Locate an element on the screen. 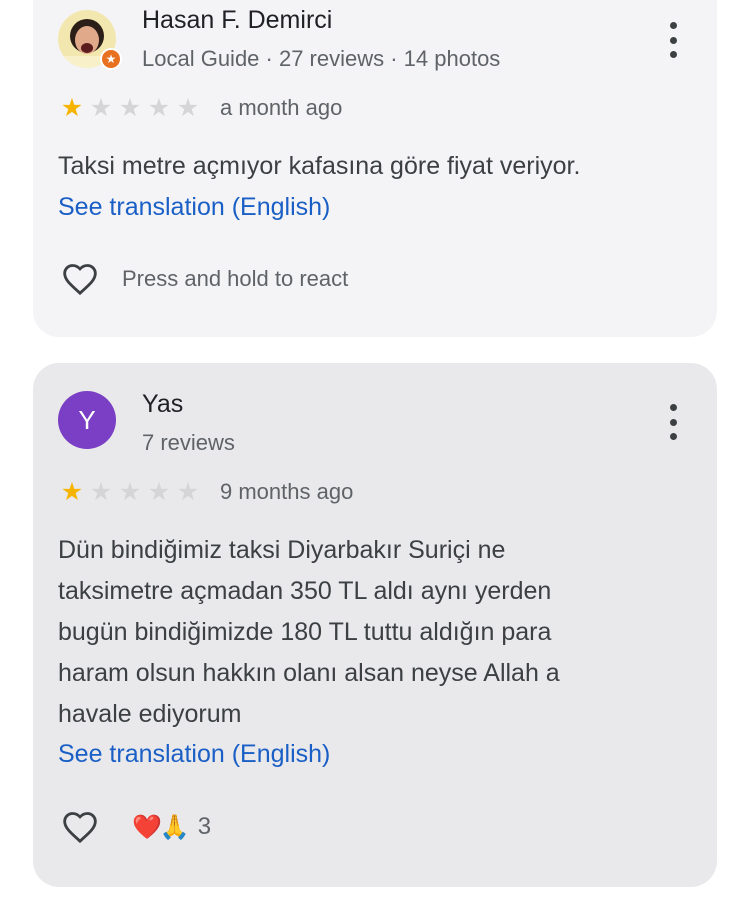  author-avatar: ★ is located at coordinates (90, 40).